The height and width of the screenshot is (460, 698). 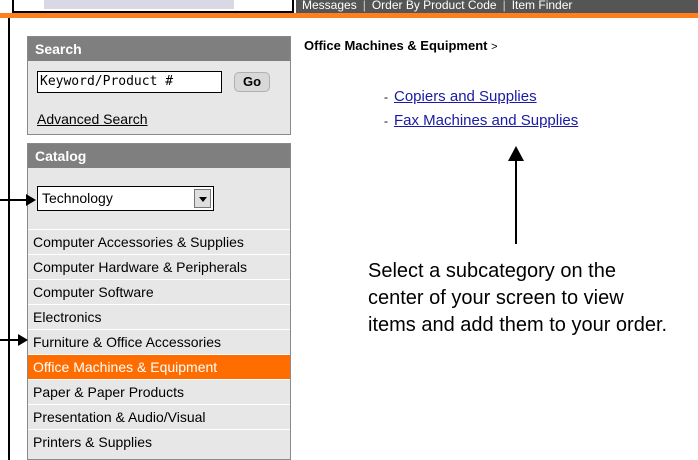 I want to click on subcategory-link-copiers: Copiers and Supplies, so click(x=465, y=96).